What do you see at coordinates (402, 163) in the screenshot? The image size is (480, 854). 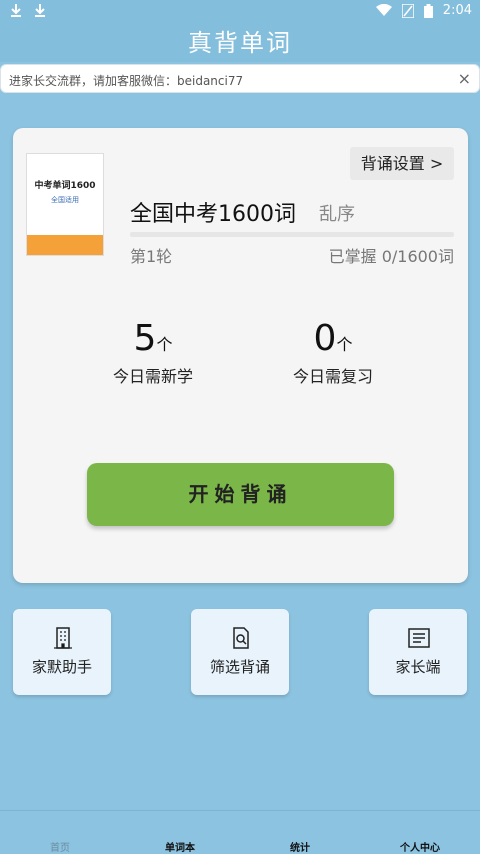 I see `recite-settings-button: 背诵设置 >` at bounding box center [402, 163].